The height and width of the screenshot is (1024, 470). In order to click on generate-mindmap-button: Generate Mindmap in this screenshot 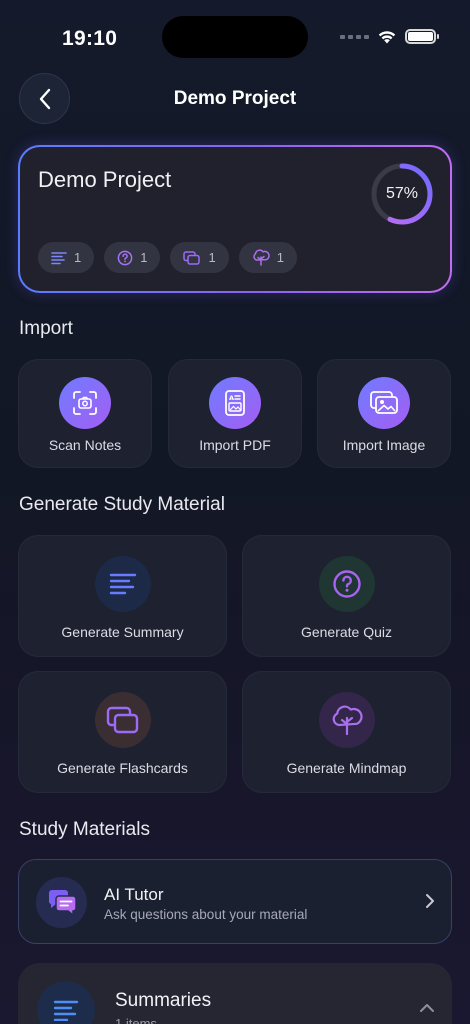, I will do `click(346, 732)`.